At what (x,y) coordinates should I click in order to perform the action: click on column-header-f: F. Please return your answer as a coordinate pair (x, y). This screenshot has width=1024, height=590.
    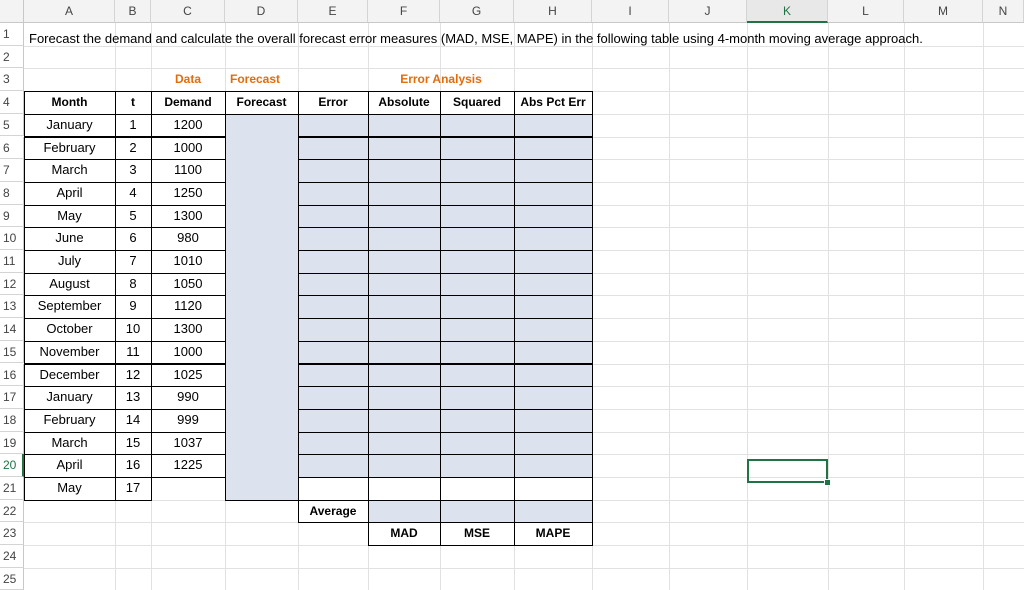
    Looking at the image, I should click on (404, 11).